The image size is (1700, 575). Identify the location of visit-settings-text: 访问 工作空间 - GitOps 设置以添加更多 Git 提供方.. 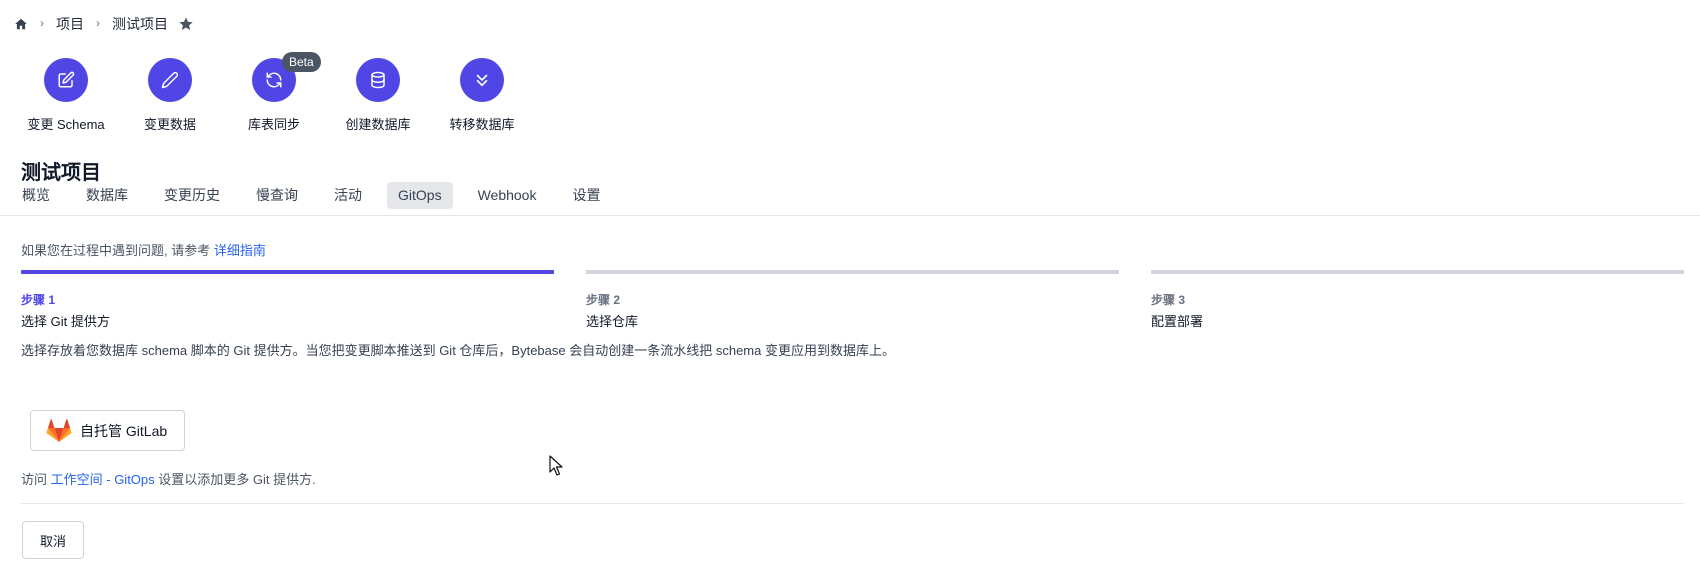
(168, 478).